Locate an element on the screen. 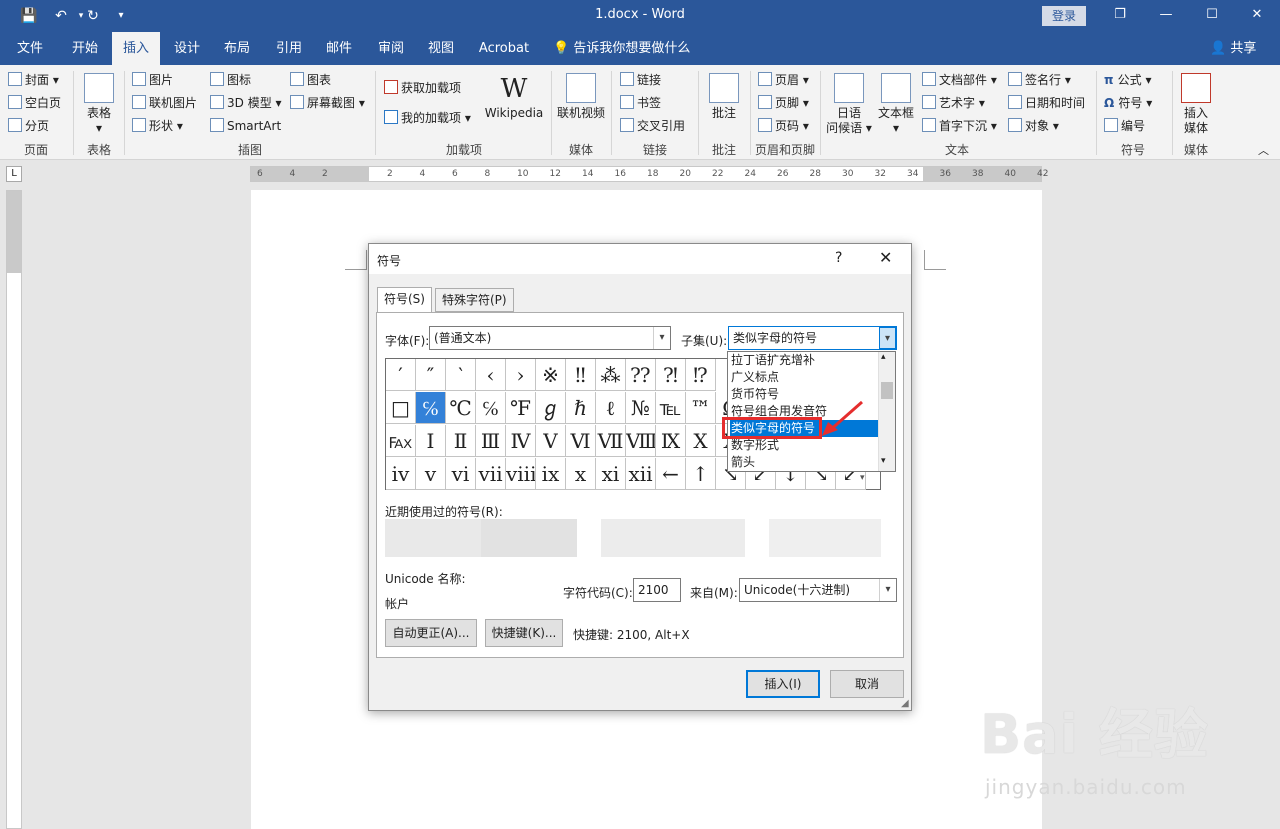 This screenshot has height=829, width=1280. subset-option: 拉丁语扩充增补 is located at coordinates (804, 360).